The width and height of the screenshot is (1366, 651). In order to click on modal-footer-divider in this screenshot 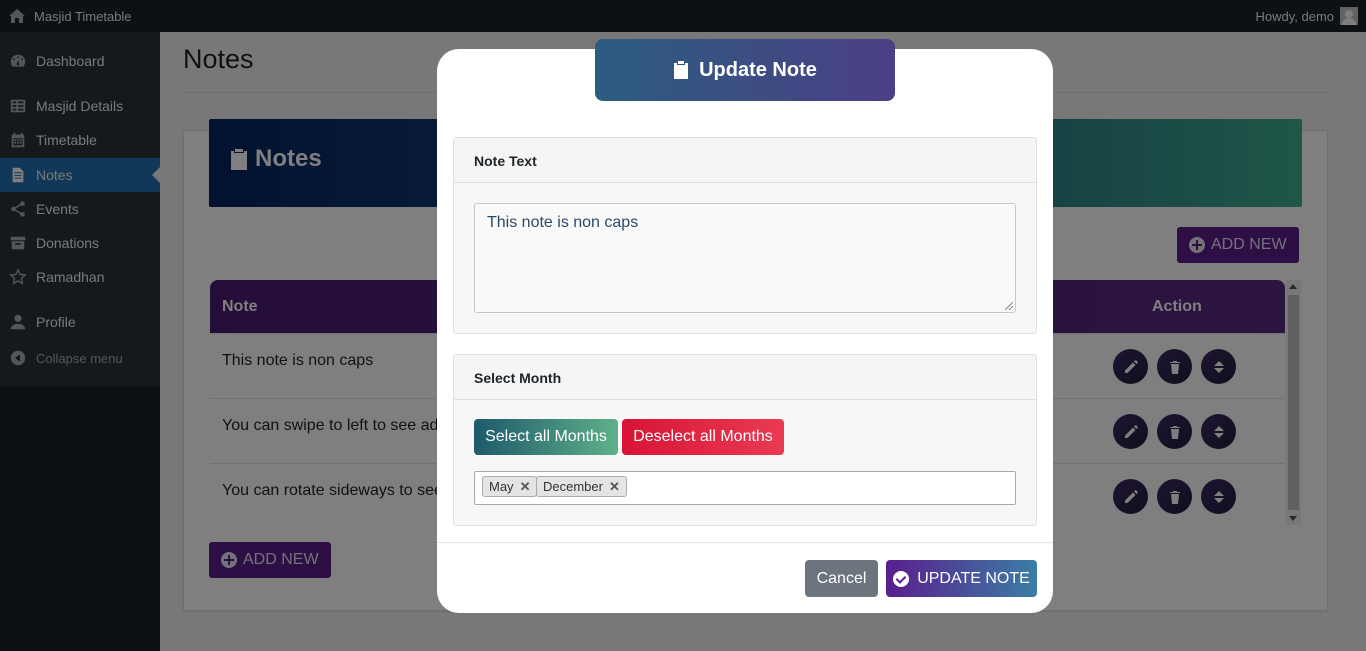, I will do `click(745, 542)`.